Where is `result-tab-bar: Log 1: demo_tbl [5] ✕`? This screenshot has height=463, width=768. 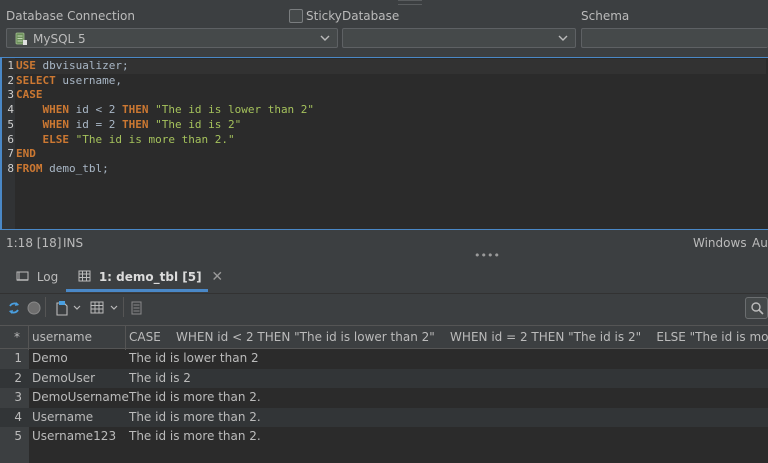
result-tab-bar: Log 1: demo_tbl [5] ✕ is located at coordinates (384, 278).